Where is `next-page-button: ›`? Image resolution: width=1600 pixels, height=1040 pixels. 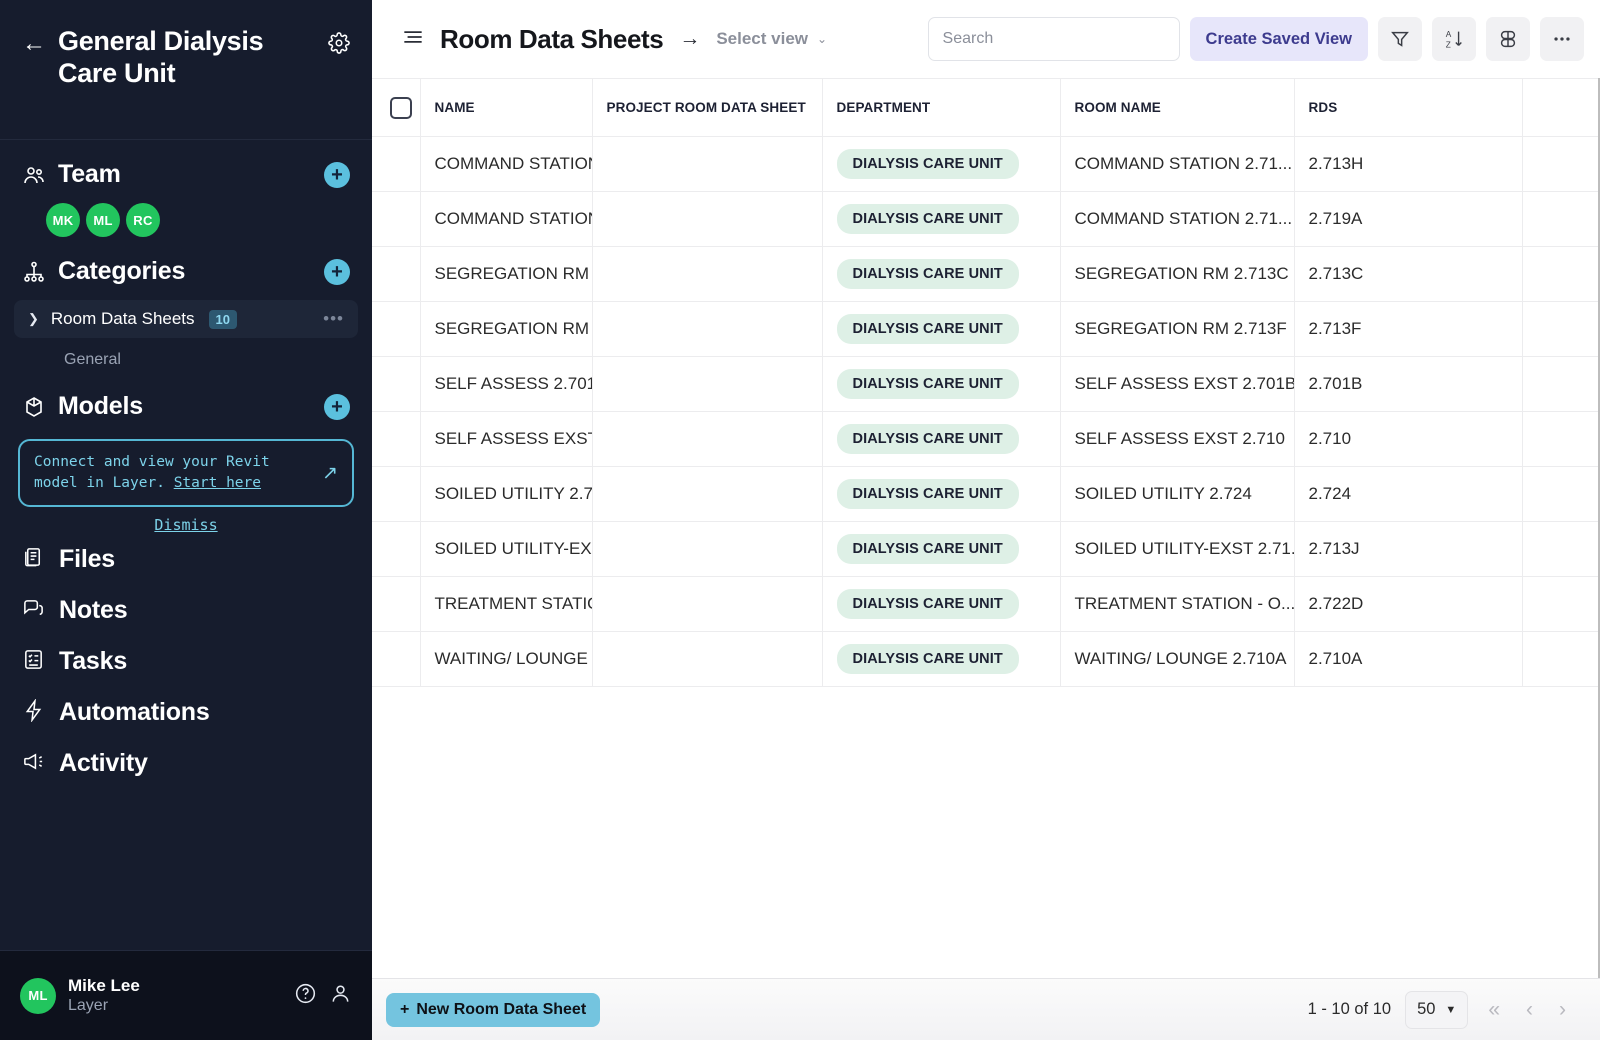
next-page-button: › is located at coordinates (1562, 1010).